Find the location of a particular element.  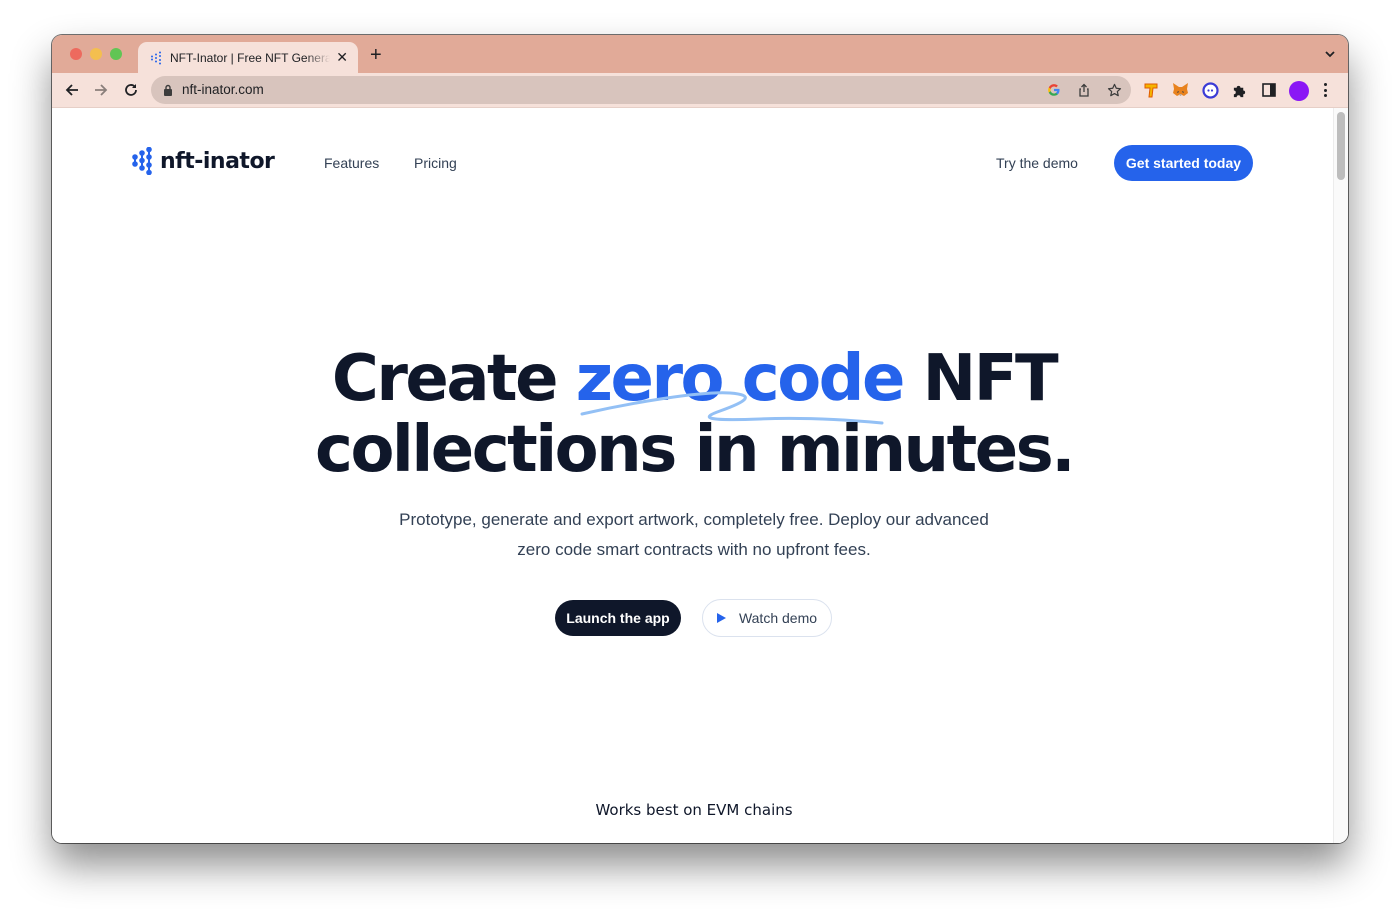

scrollbar-thumb is located at coordinates (1341, 146).